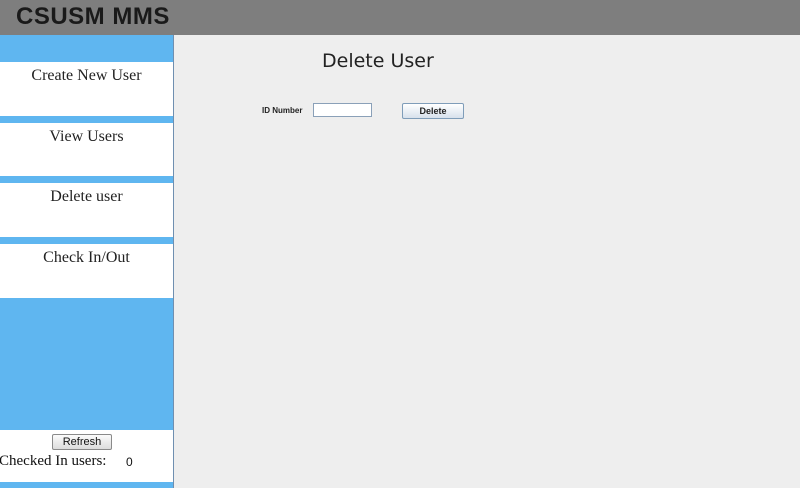 The image size is (800, 488). I want to click on view-users-button: View Users, so click(86, 149).